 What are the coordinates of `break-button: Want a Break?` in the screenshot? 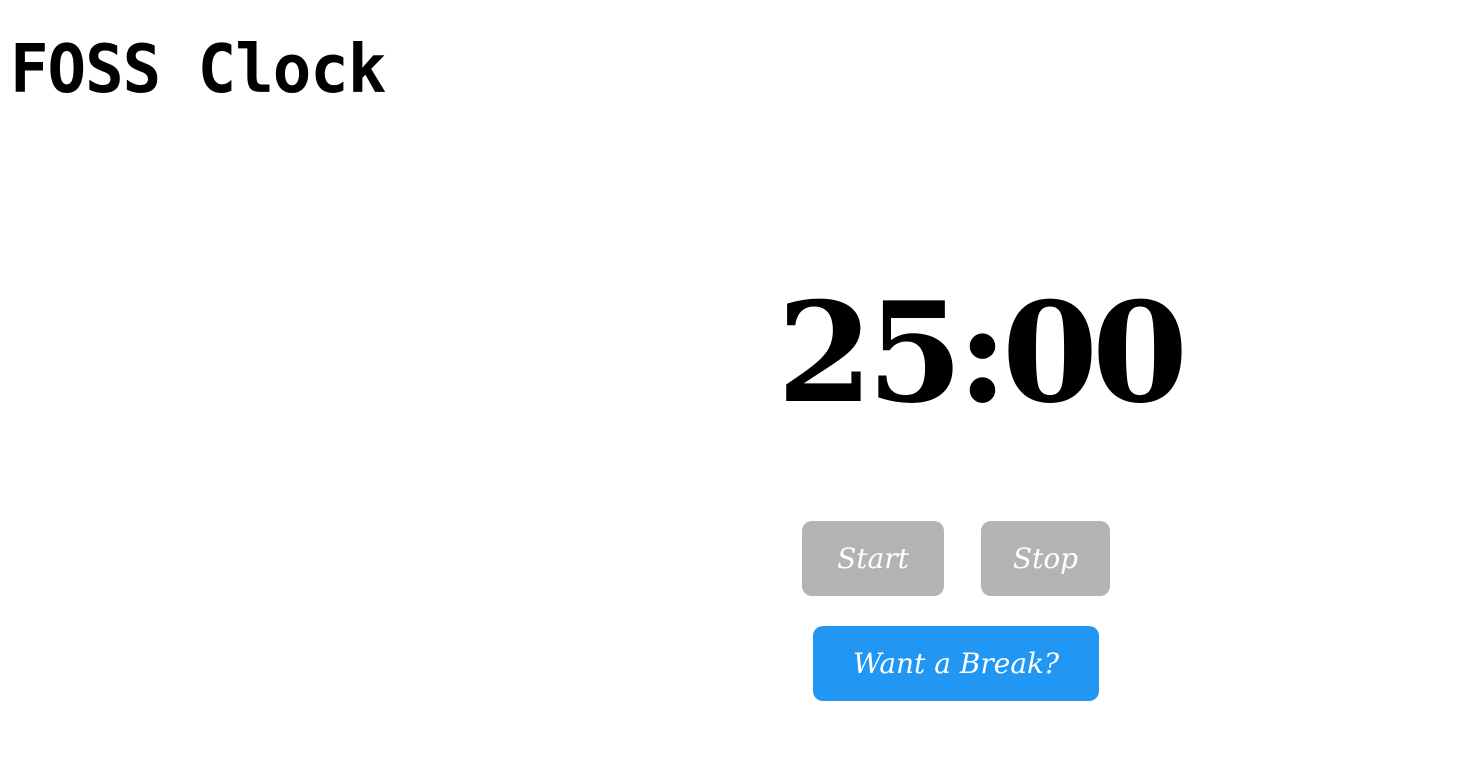 It's located at (956, 663).